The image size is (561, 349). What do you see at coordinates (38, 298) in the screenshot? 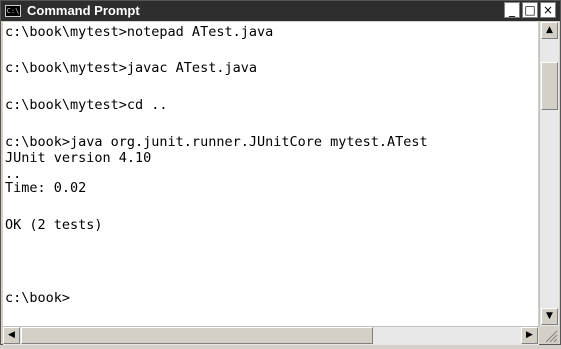
I see `console-line: c:\book>` at bounding box center [38, 298].